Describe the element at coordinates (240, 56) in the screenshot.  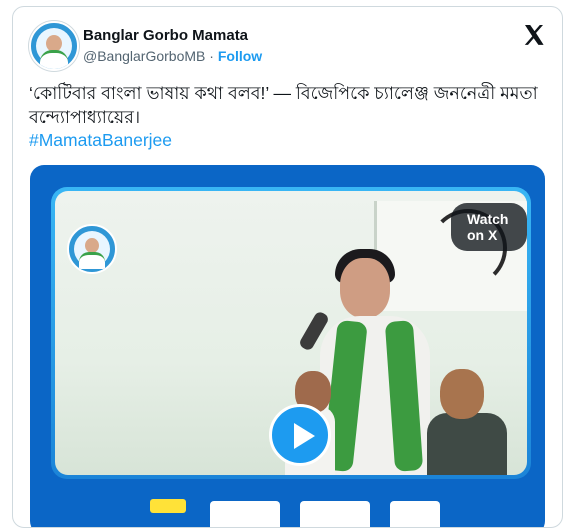
I see `follow-button: Follow` at that location.